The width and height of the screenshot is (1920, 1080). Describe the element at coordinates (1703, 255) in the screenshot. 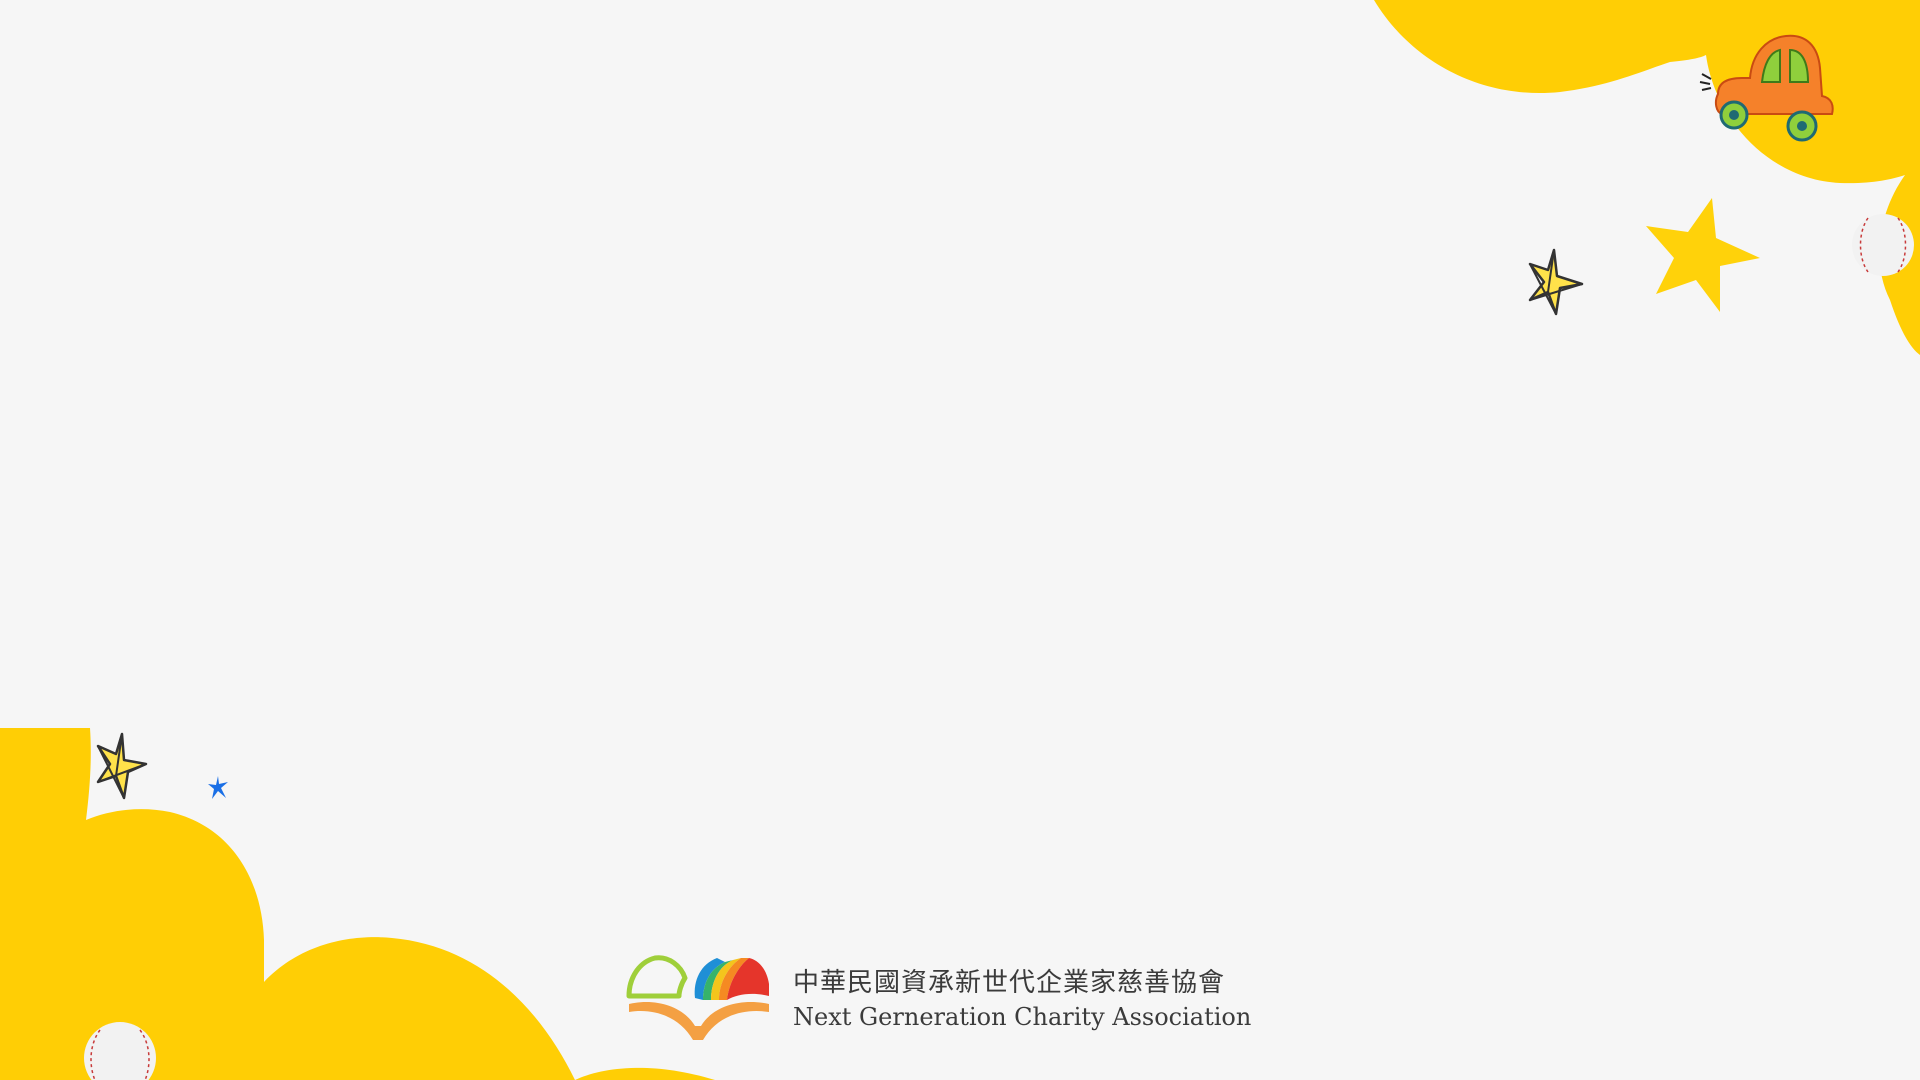

I see `star-icon` at that location.